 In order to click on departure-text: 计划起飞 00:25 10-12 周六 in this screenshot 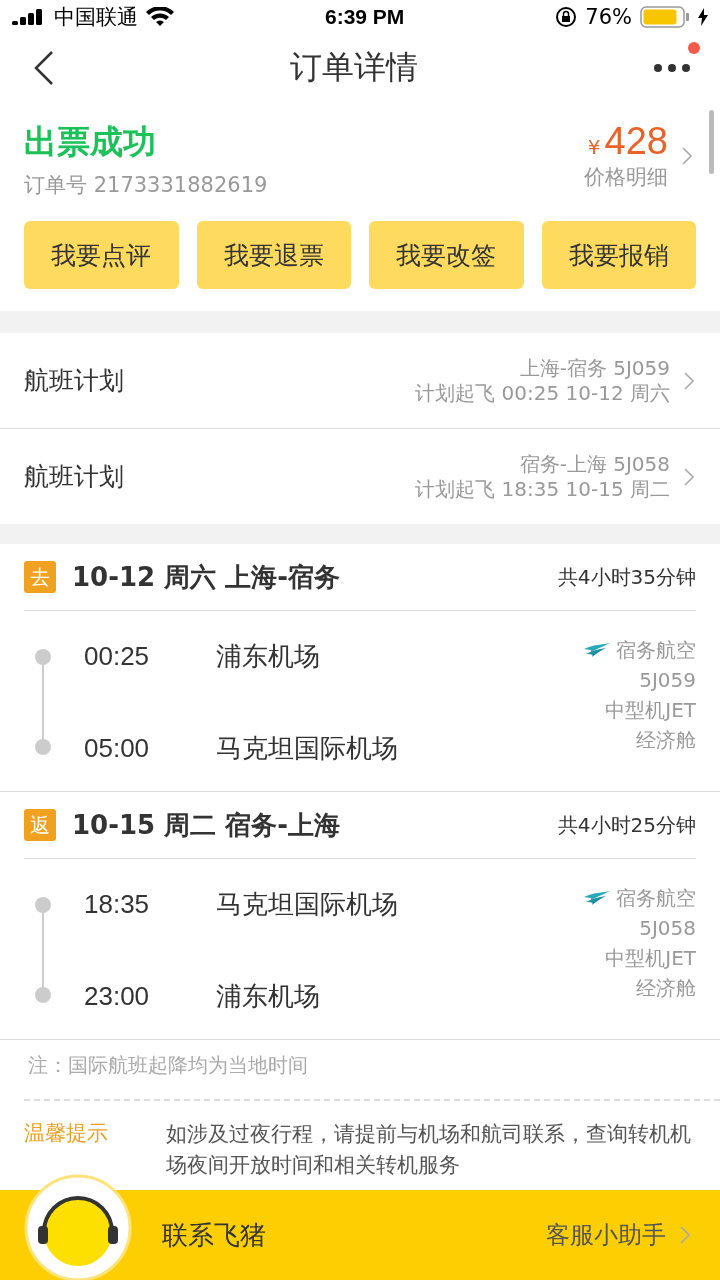, I will do `click(542, 393)`.